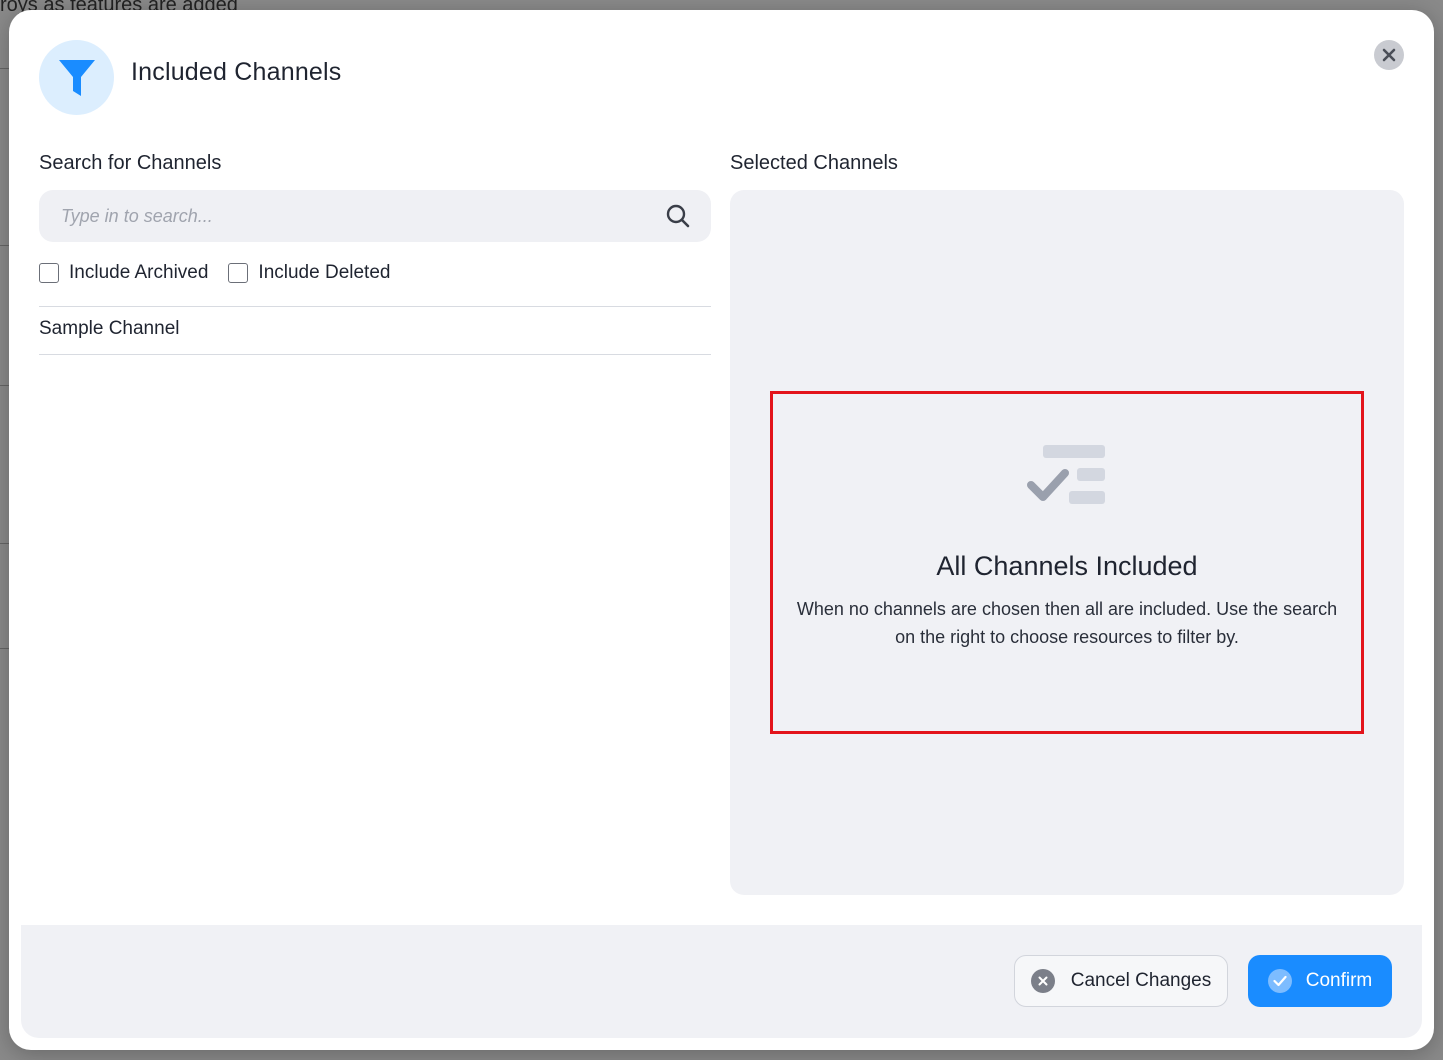 The width and height of the screenshot is (1443, 1060). I want to click on close-icon, so click(1389, 55).